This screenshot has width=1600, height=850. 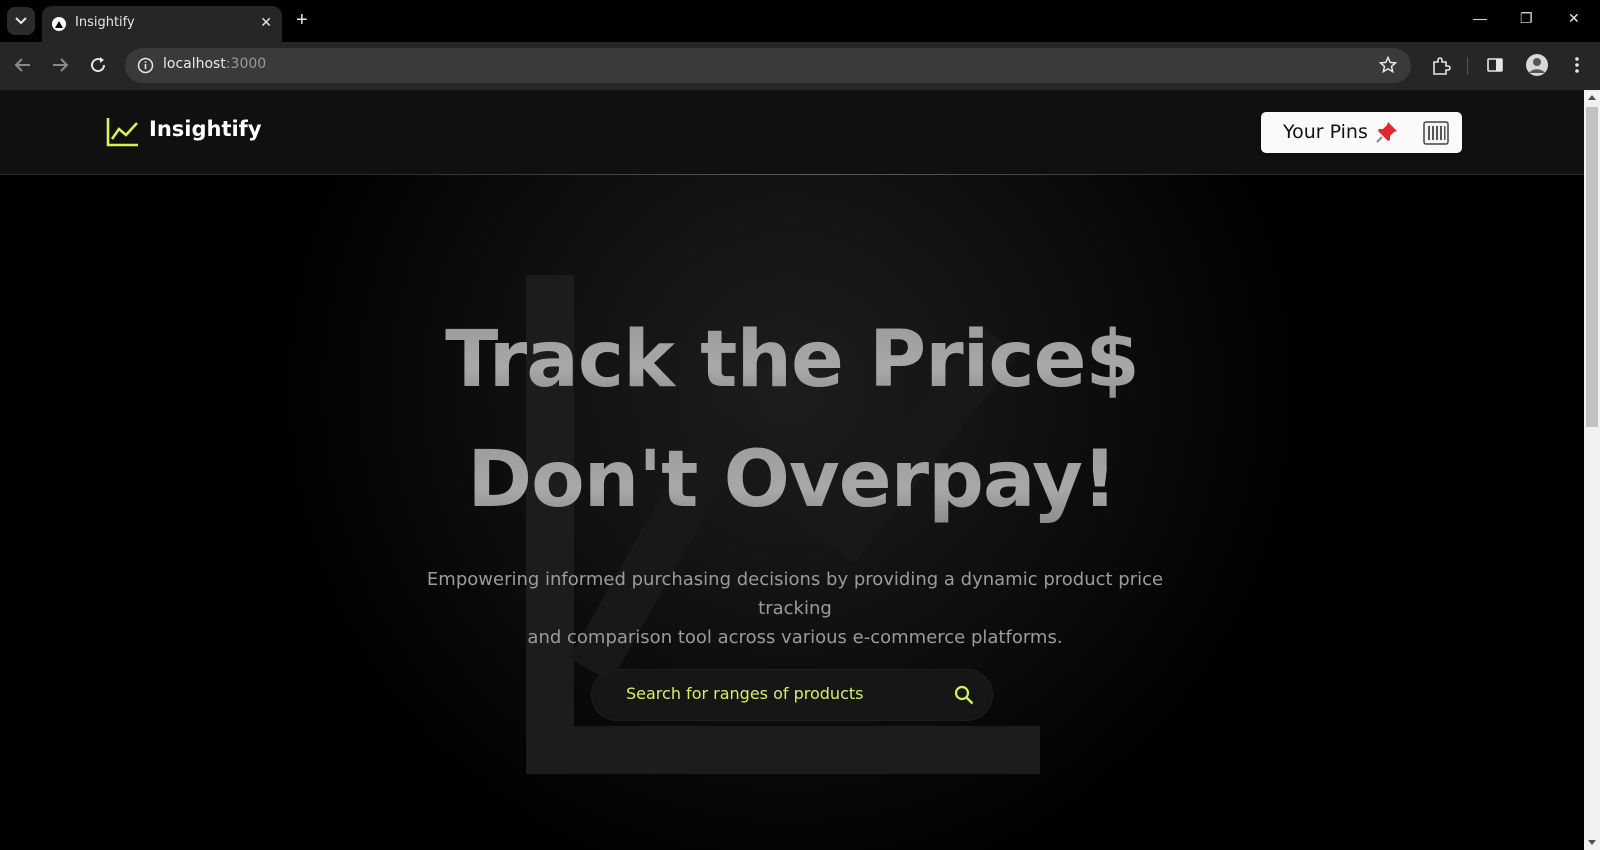 I want to click on bookmark-star-icon, so click(x=1388, y=65).